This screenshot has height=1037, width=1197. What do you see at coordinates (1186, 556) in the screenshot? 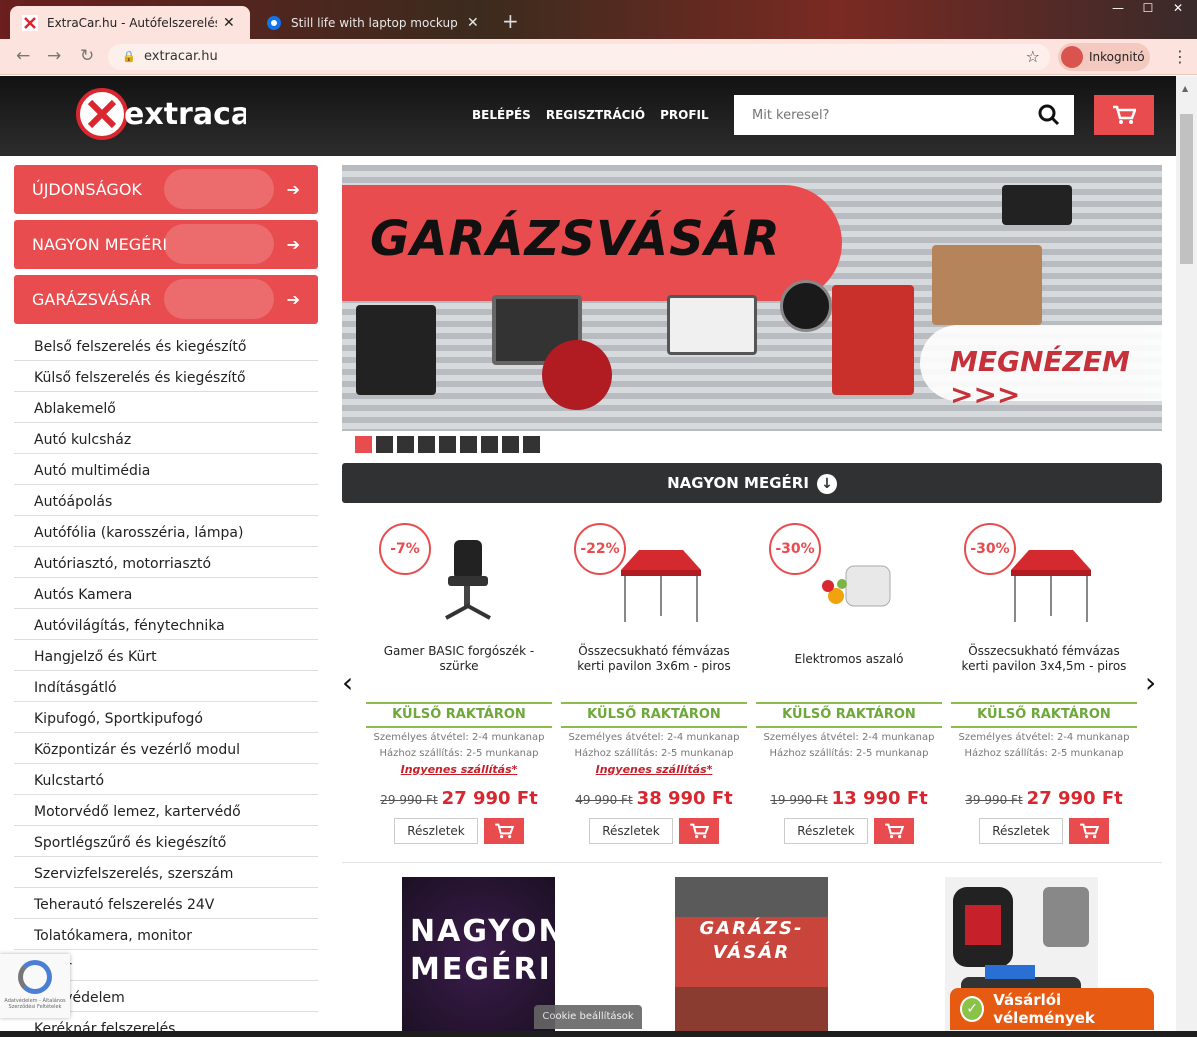
I see `page-scrollbar: ▲` at bounding box center [1186, 556].